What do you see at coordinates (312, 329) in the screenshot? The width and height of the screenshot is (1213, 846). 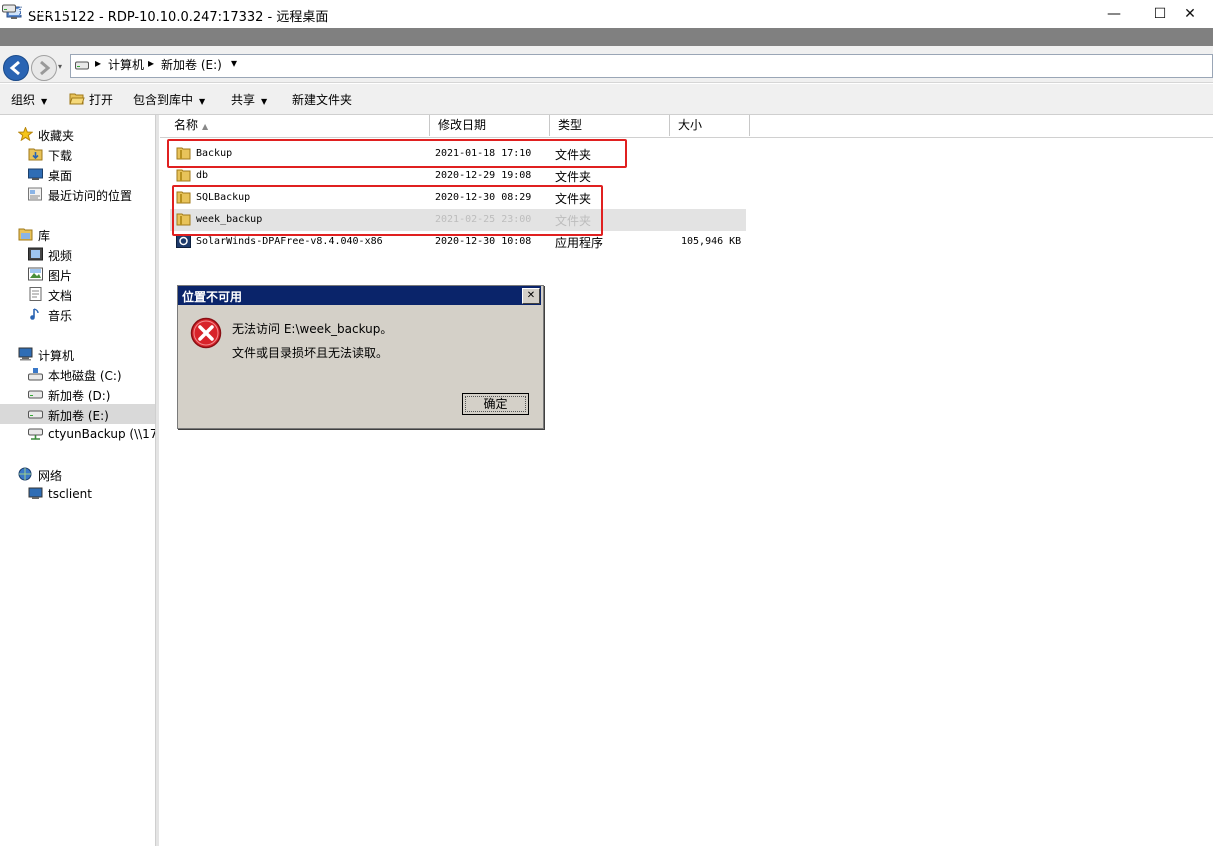 I see `dialog-message-line1: 无法访问 E:\week_backup。` at bounding box center [312, 329].